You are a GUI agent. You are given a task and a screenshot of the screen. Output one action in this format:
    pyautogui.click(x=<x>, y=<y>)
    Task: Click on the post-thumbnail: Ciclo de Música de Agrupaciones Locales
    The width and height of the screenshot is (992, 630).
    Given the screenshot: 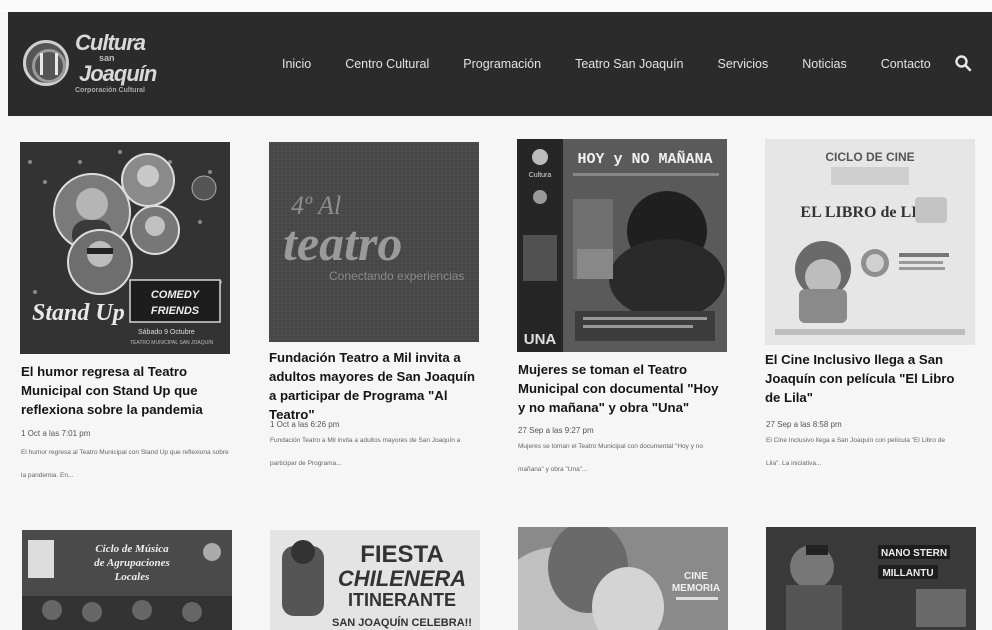 What is the action you would take?
    pyautogui.click(x=127, y=580)
    